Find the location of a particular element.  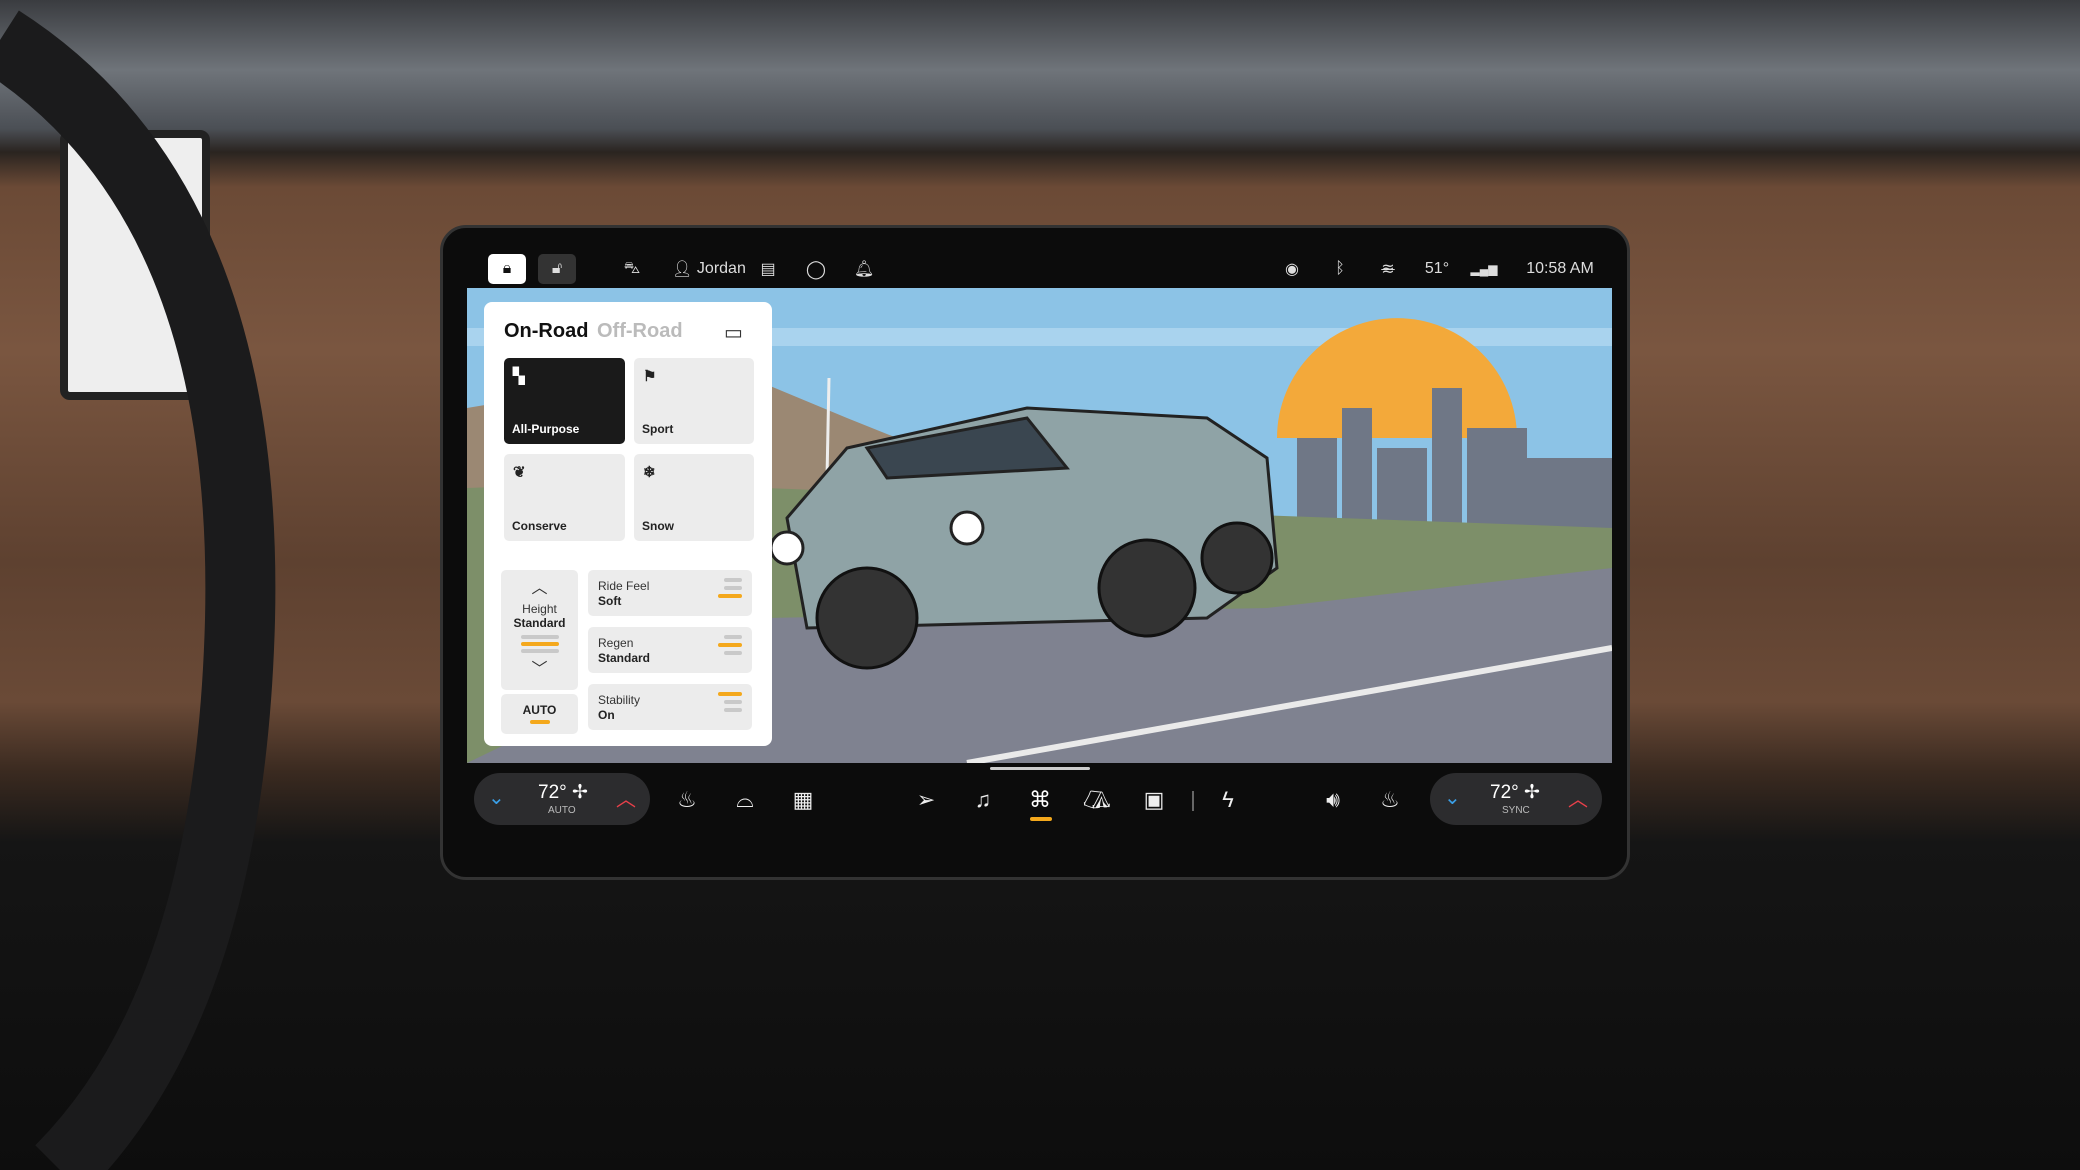

hotspot-icon: ◉ is located at coordinates (1292, 269).